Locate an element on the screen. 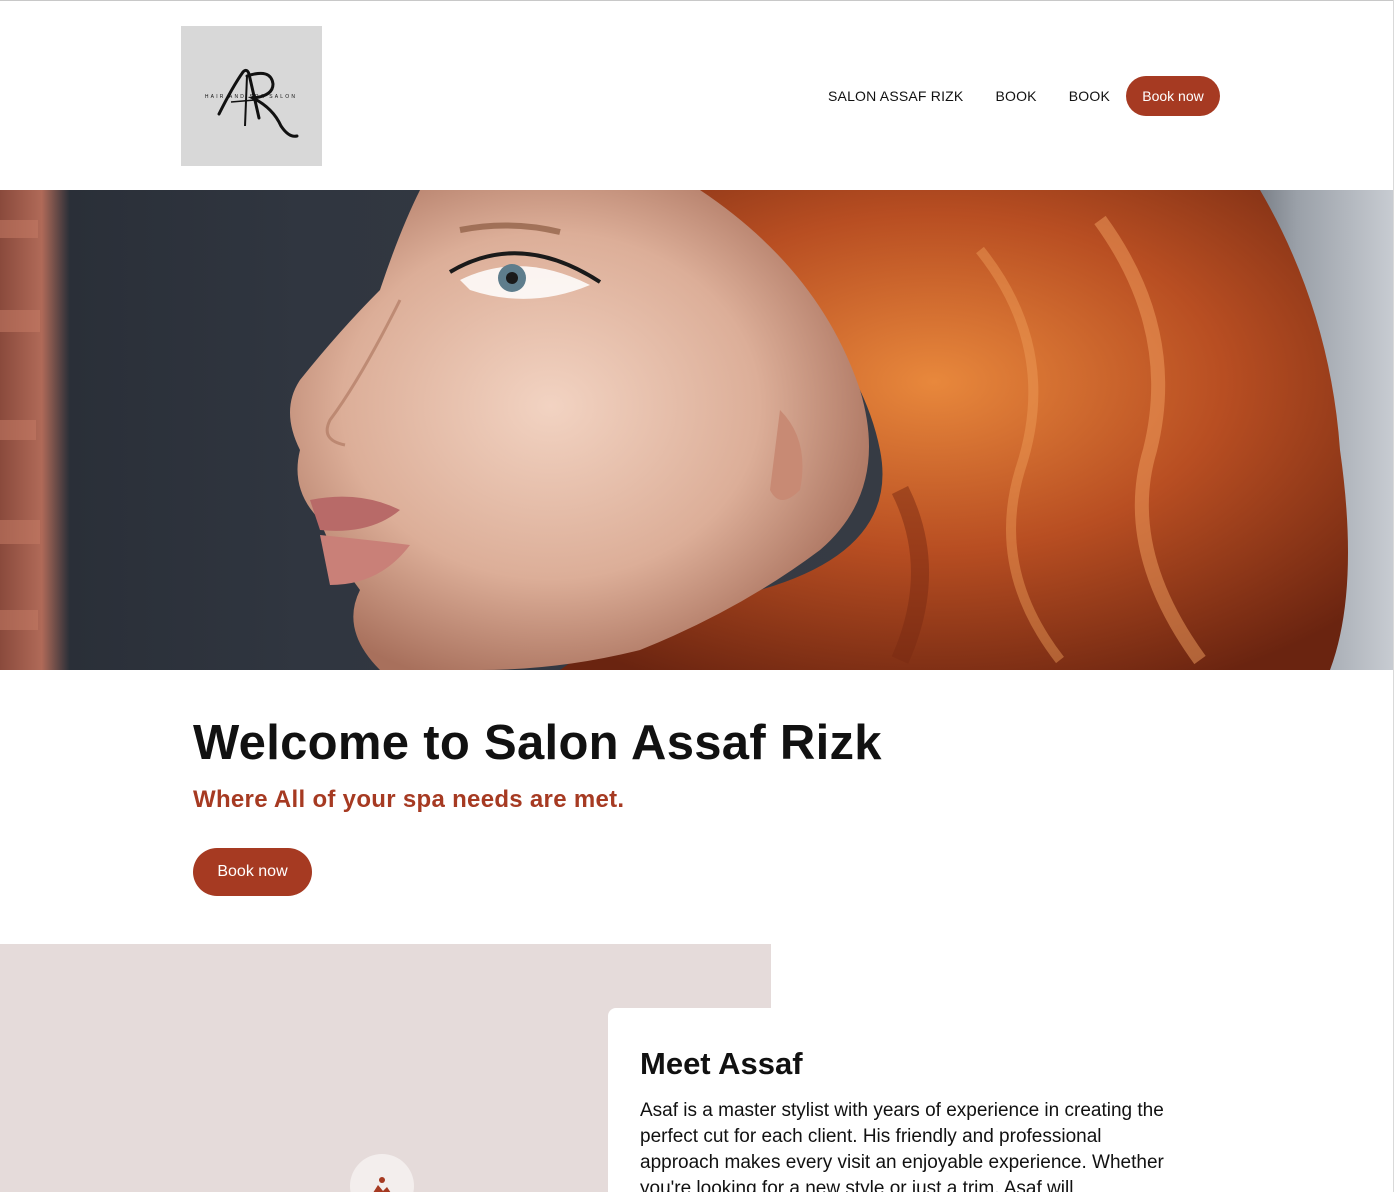 The image size is (1396, 1192). nav-book-now-button: Book now is located at coordinates (1173, 96).